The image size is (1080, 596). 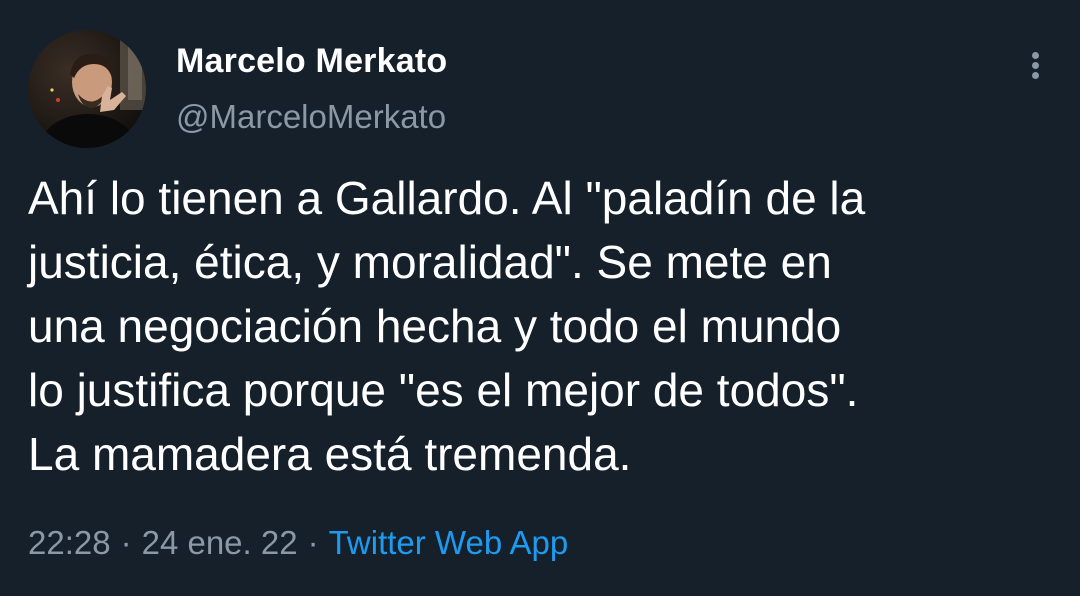 I want to click on avatar, so click(x=87, y=89).